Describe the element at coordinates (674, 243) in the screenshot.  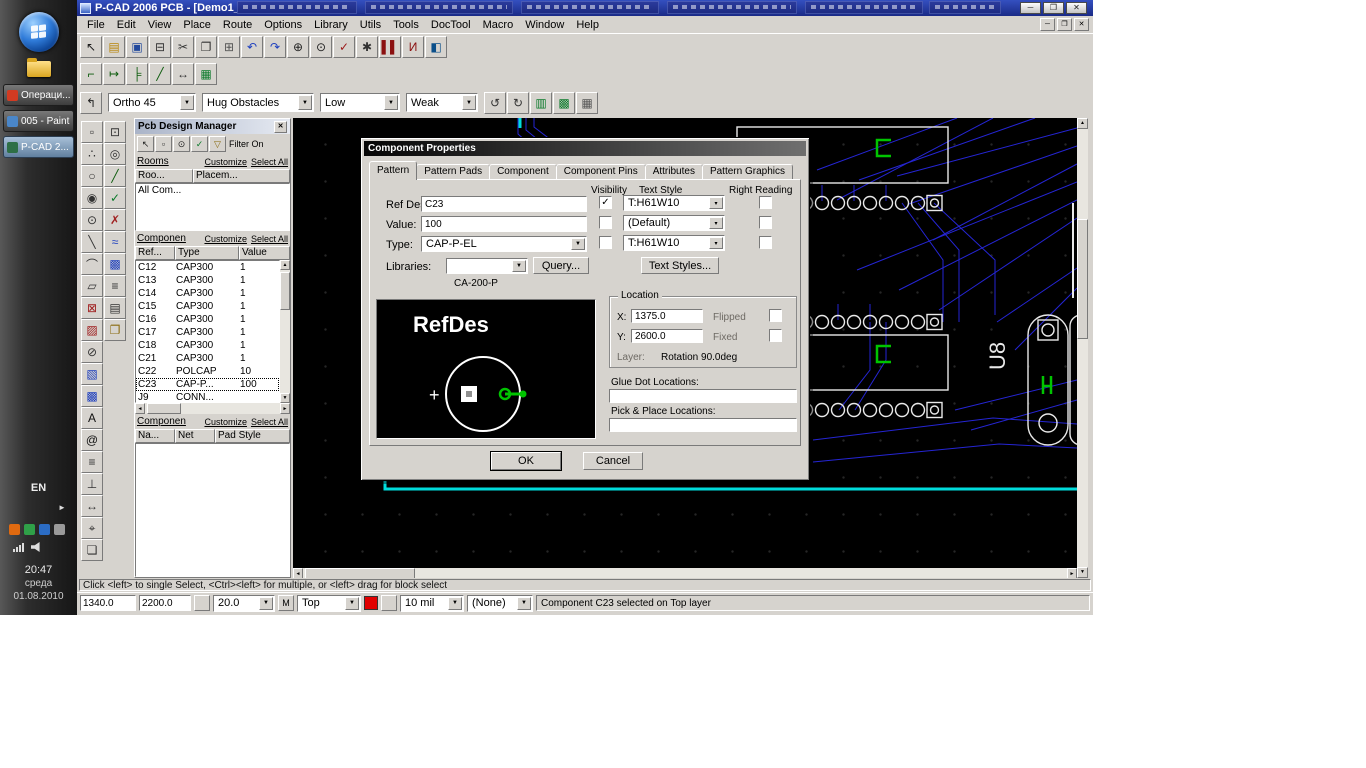
I see `type-text-style-select: T:H61W10 ▾` at that location.